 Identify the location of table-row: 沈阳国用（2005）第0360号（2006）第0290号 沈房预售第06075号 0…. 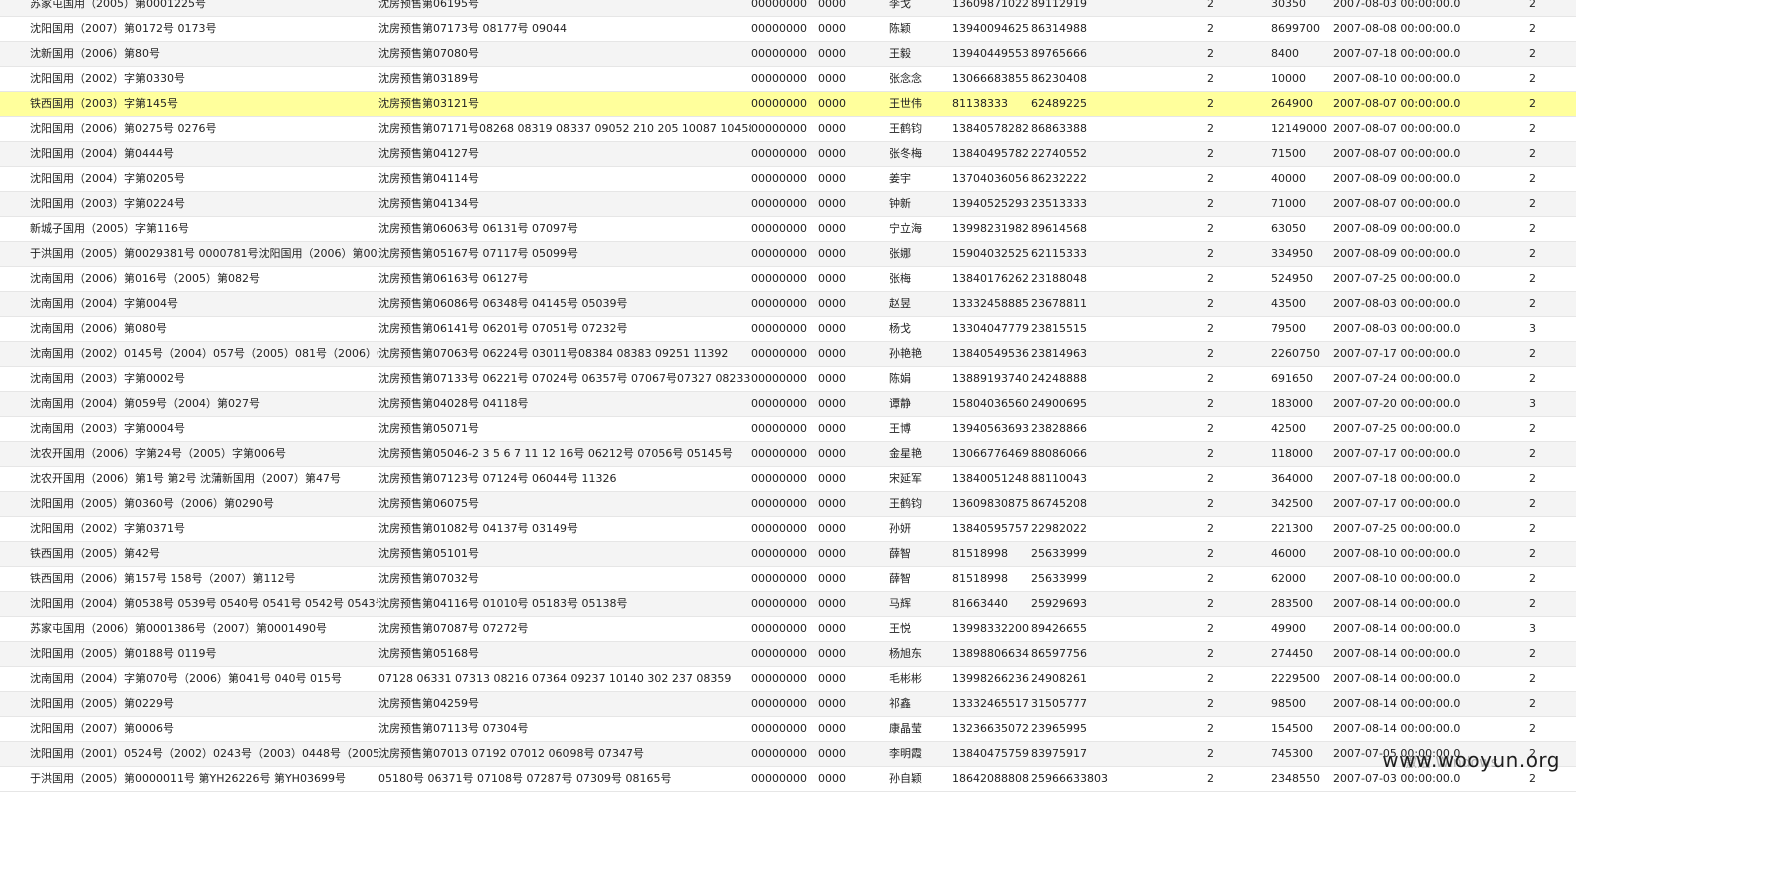
(788, 504).